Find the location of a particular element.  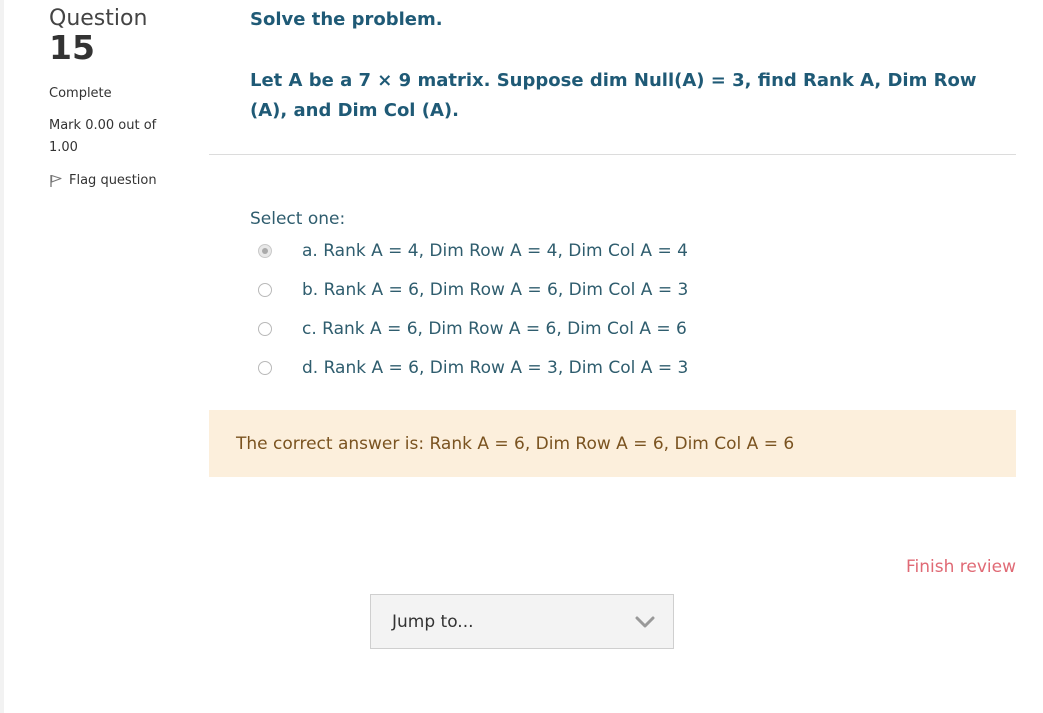

question-number: 15 is located at coordinates (72, 47).